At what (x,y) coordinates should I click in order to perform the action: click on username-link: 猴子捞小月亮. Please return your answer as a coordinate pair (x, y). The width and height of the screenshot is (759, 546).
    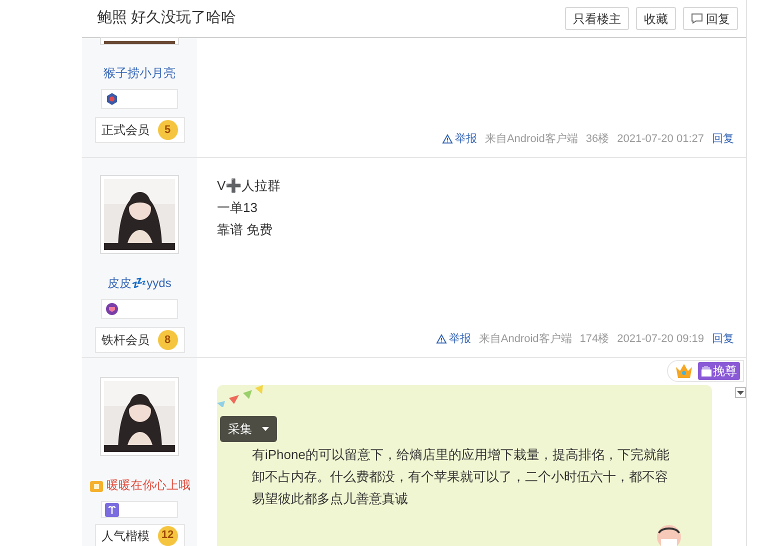
    Looking at the image, I should click on (140, 73).